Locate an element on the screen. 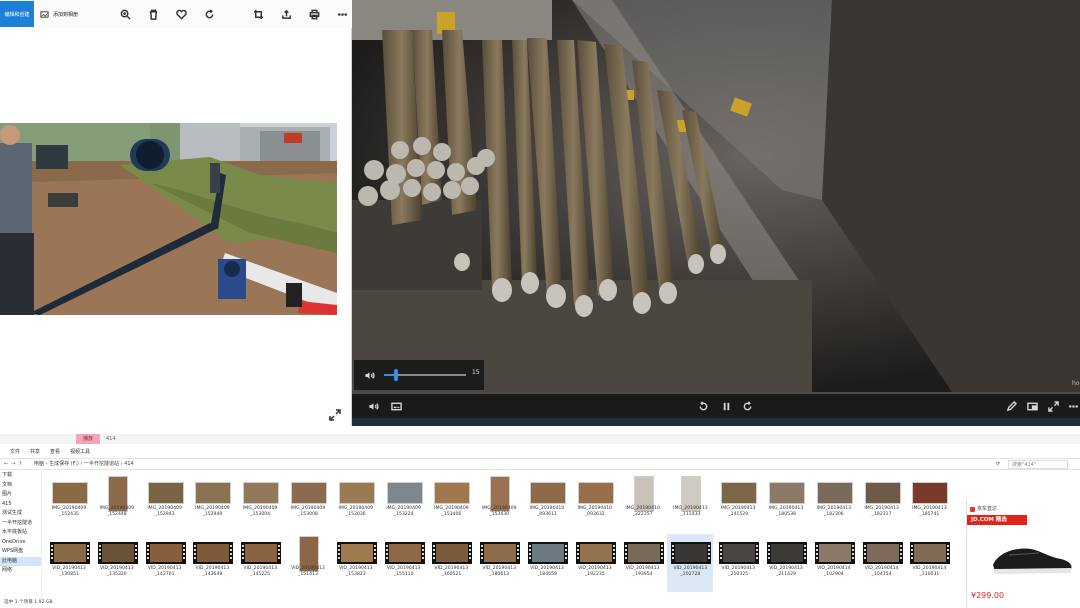 This screenshot has width=1080, height=608. ribbon-tab-video-tools: 视频工具 is located at coordinates (80, 451).